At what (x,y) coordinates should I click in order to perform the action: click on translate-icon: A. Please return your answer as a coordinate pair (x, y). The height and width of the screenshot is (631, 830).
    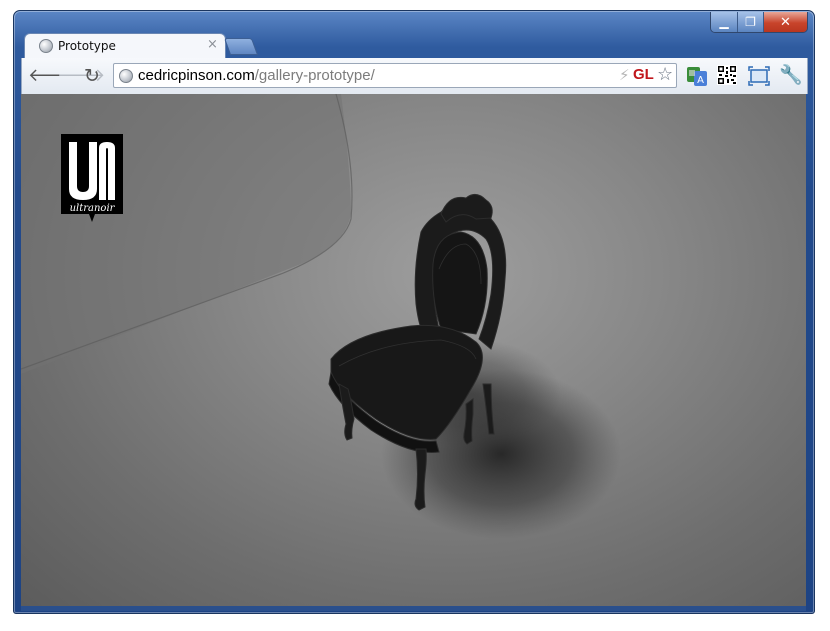
    Looking at the image, I should click on (697, 76).